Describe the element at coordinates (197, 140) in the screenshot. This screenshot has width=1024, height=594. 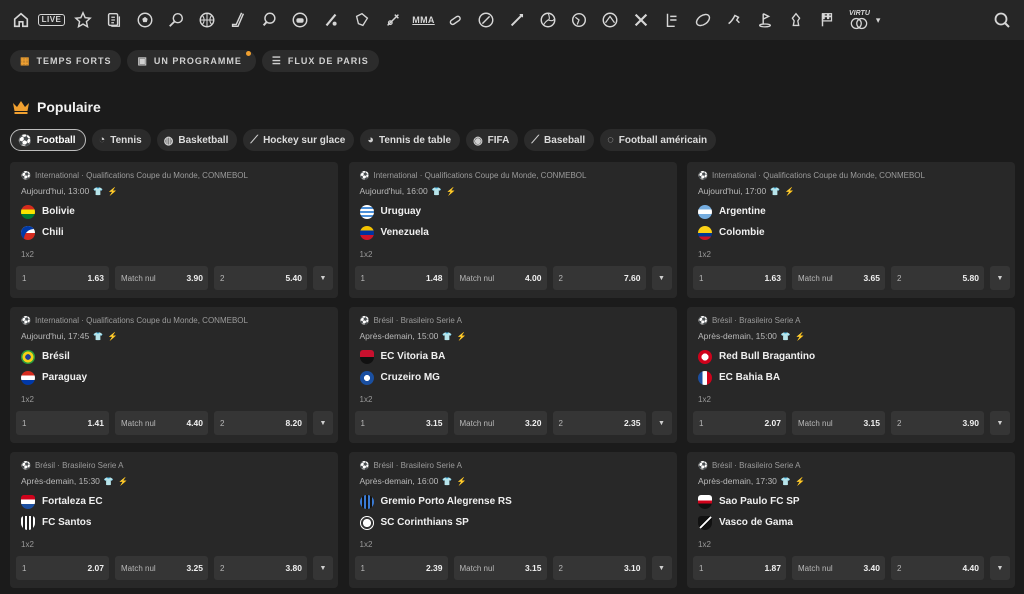
I see `sport-chip-basketball: ◍ Basketball` at that location.